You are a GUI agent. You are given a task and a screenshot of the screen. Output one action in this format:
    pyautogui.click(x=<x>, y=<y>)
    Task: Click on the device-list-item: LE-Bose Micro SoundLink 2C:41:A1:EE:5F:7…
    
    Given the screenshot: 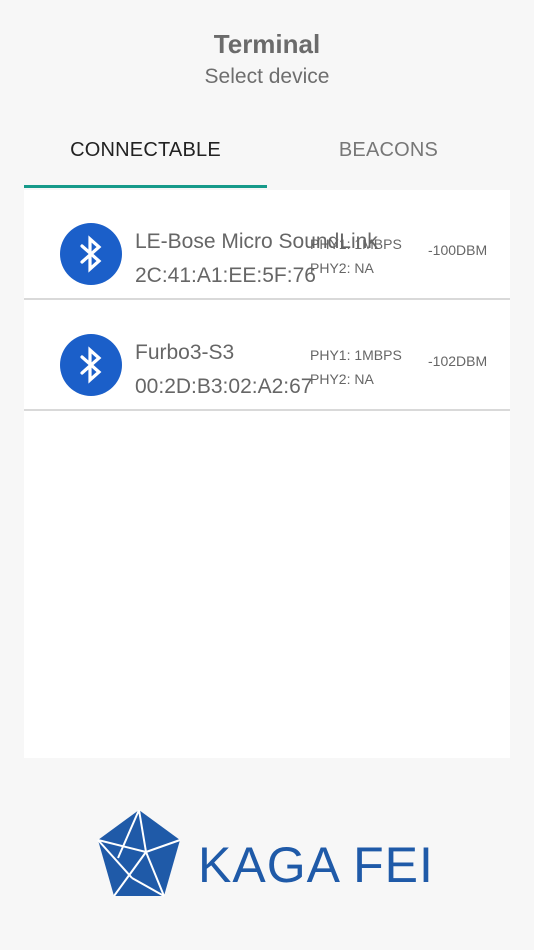 What is the action you would take?
    pyautogui.click(x=267, y=245)
    